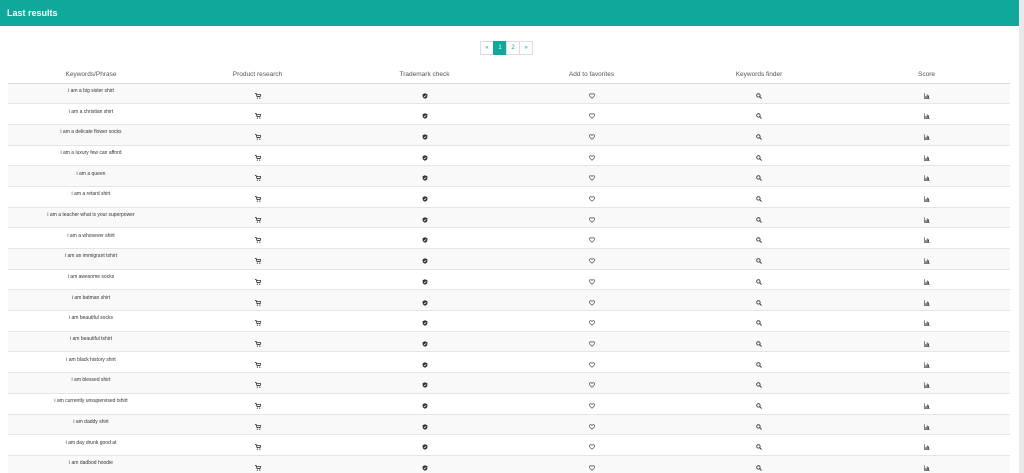 The height and width of the screenshot is (473, 1024). What do you see at coordinates (487, 48) in the screenshot?
I see `pagination-prev: «` at bounding box center [487, 48].